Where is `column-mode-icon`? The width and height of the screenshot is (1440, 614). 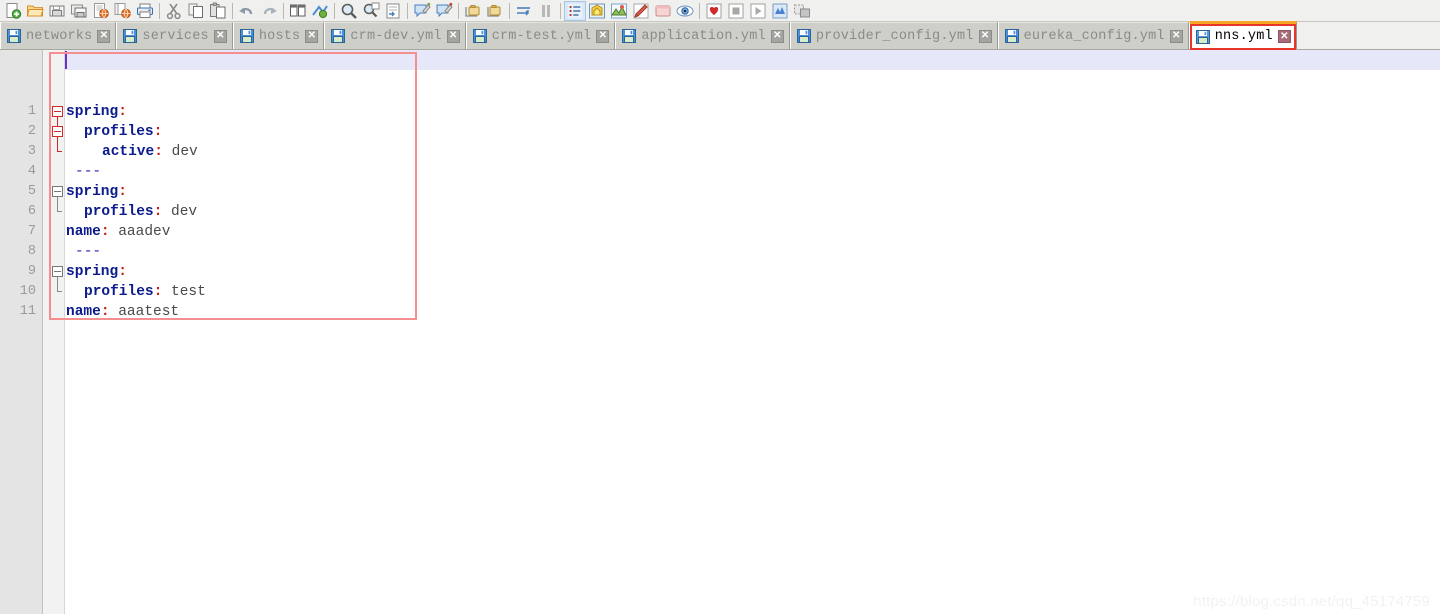
column-mode-icon is located at coordinates (546, 11).